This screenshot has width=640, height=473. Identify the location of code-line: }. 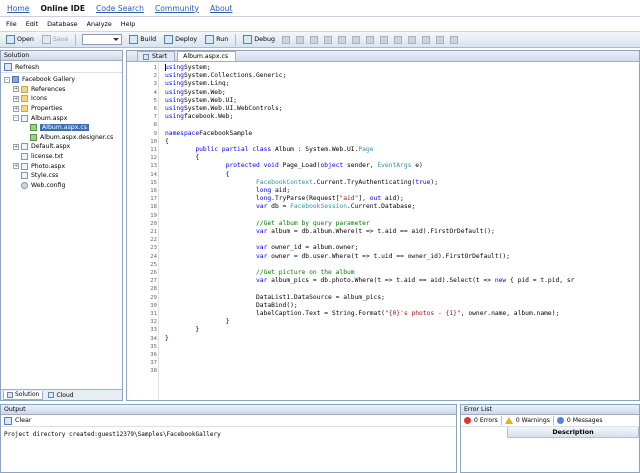
(182, 330).